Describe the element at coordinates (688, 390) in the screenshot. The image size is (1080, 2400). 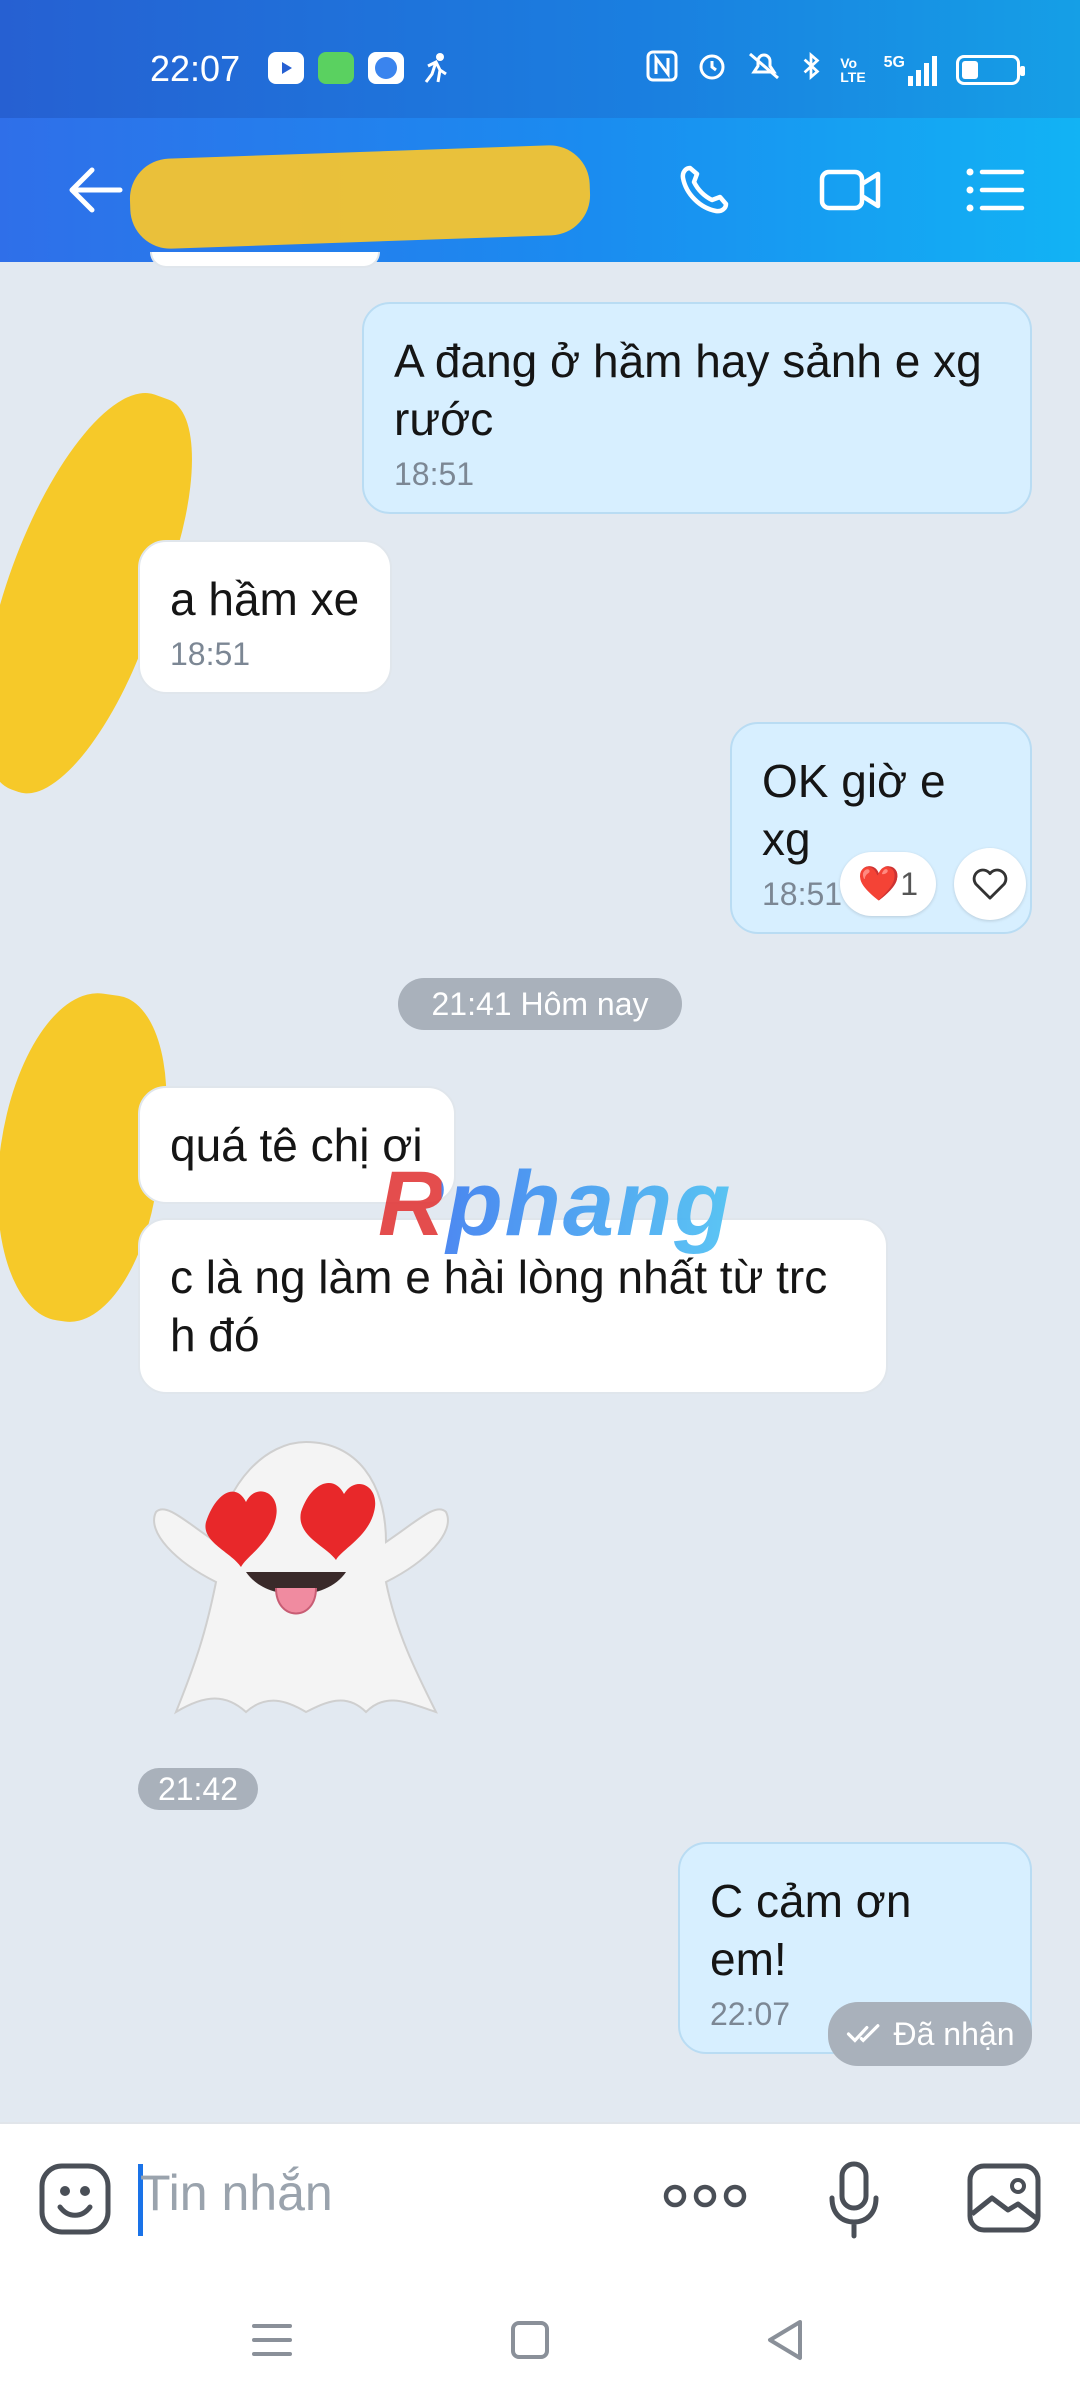
I see `message-text: A đang ở hầm hay sảnh e xg rước` at that location.